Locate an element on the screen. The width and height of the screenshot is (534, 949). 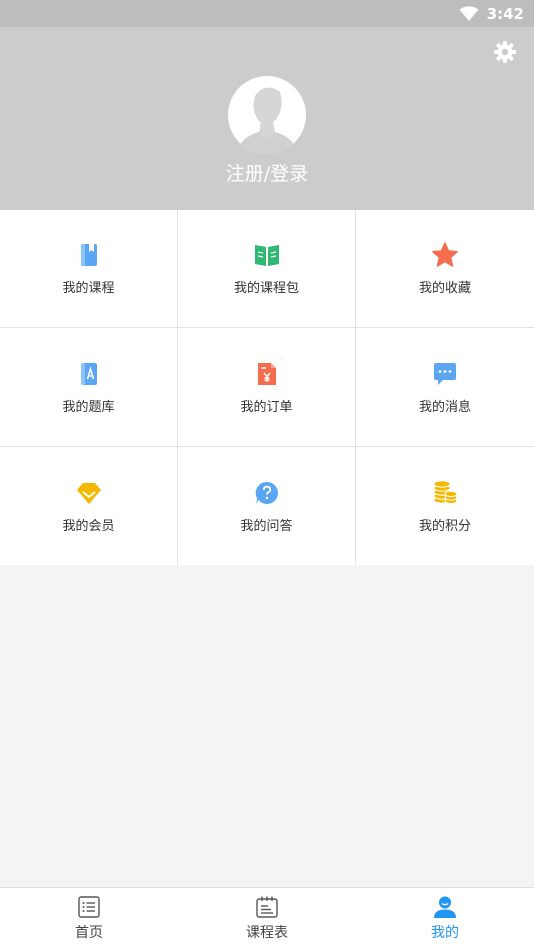
my-question-bank-label: 我的题库 is located at coordinates (88, 407).